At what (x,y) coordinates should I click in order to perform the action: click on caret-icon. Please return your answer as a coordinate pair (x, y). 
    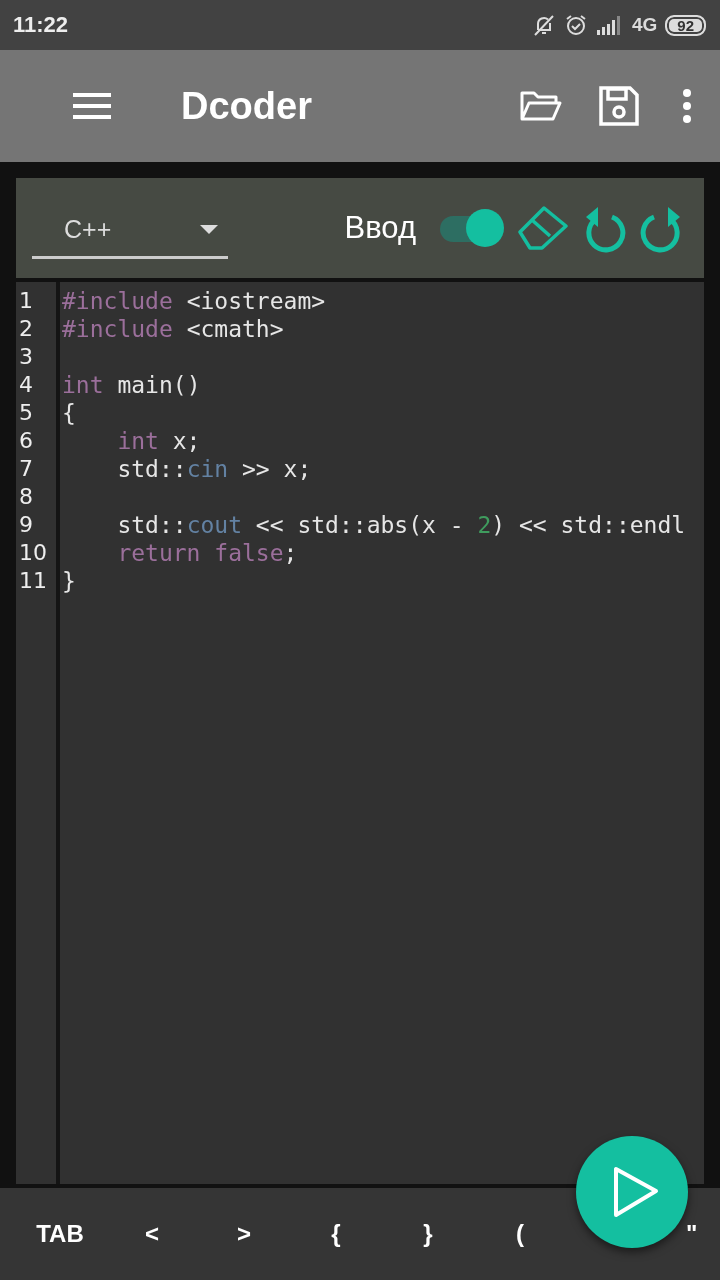
    Looking at the image, I should click on (209, 229).